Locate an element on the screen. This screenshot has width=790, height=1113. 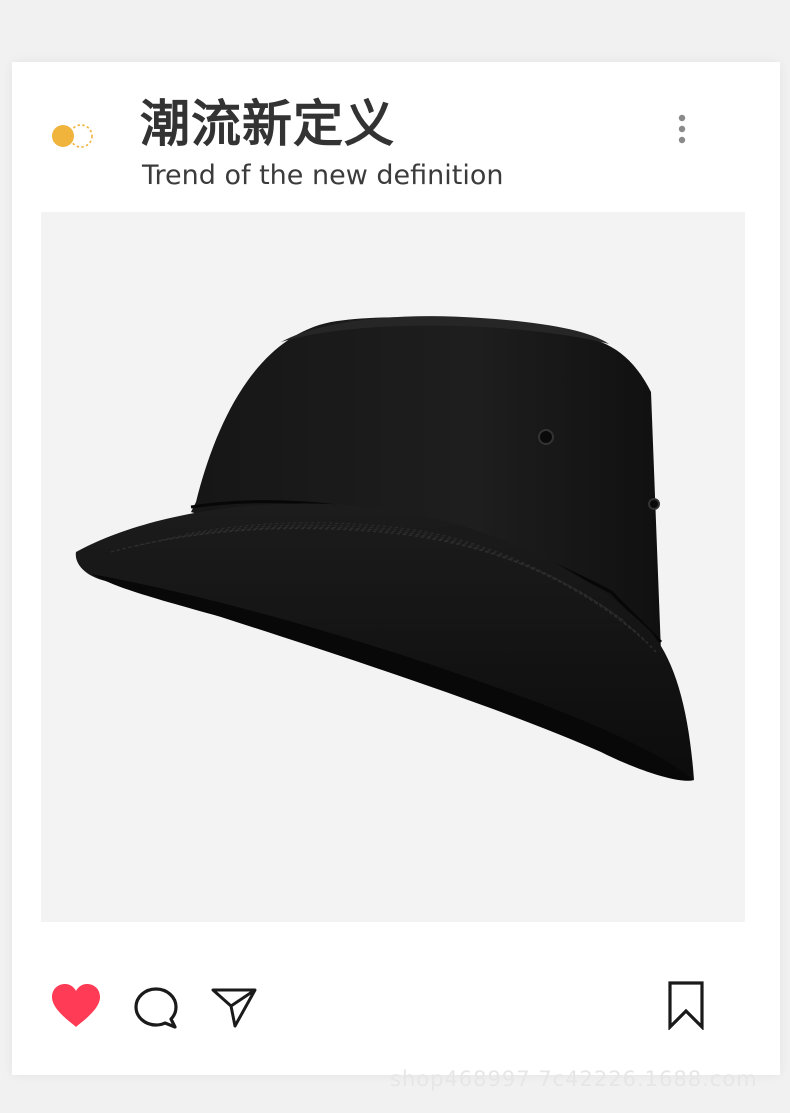
comment-icon is located at coordinates (156, 1008).